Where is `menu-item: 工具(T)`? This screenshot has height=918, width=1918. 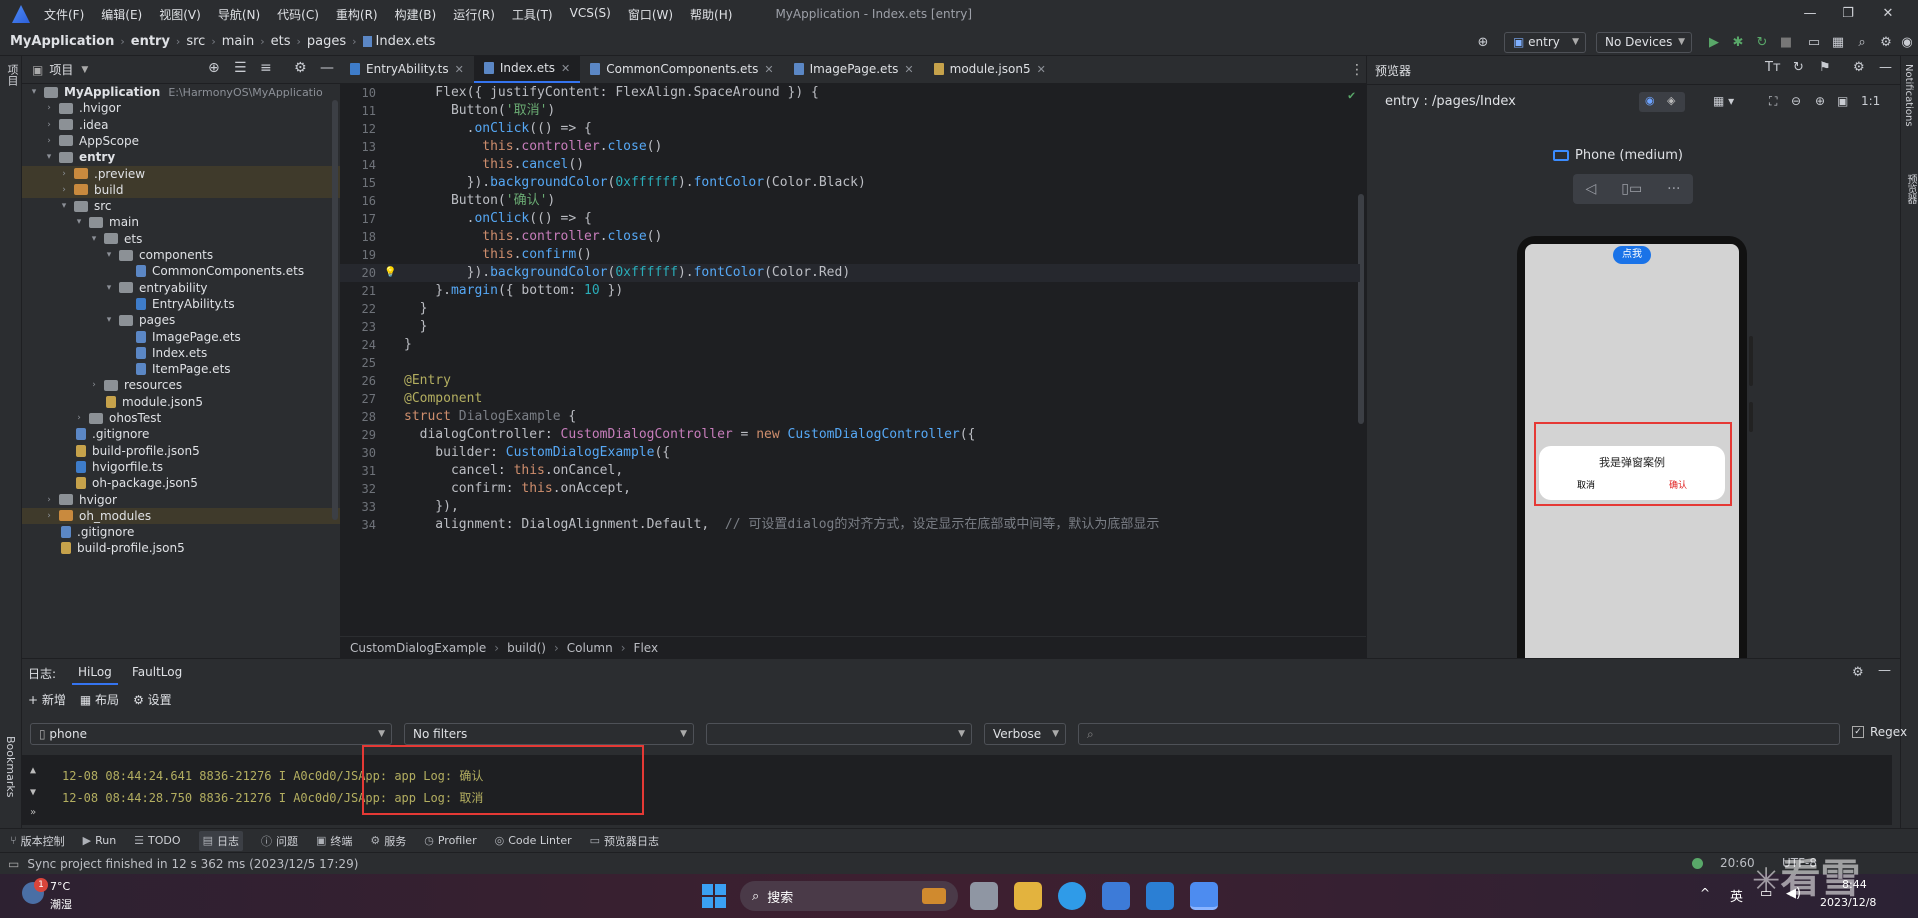
menu-item: 工具(T) is located at coordinates (532, 14).